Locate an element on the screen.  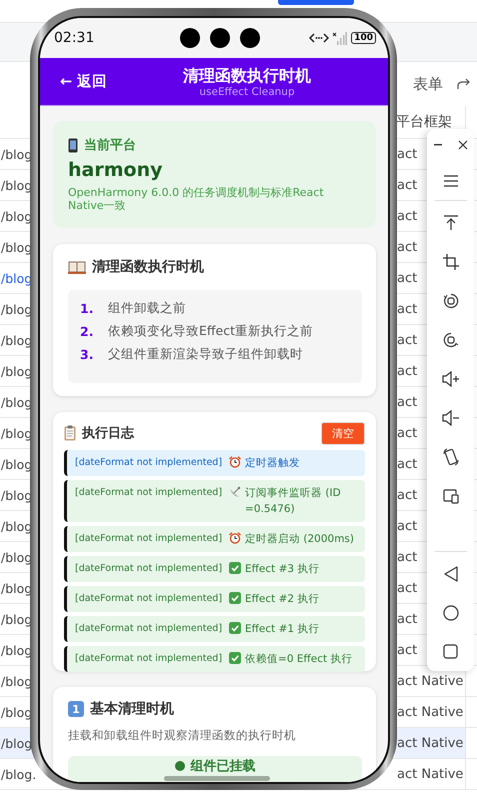
share-icon is located at coordinates (464, 84).